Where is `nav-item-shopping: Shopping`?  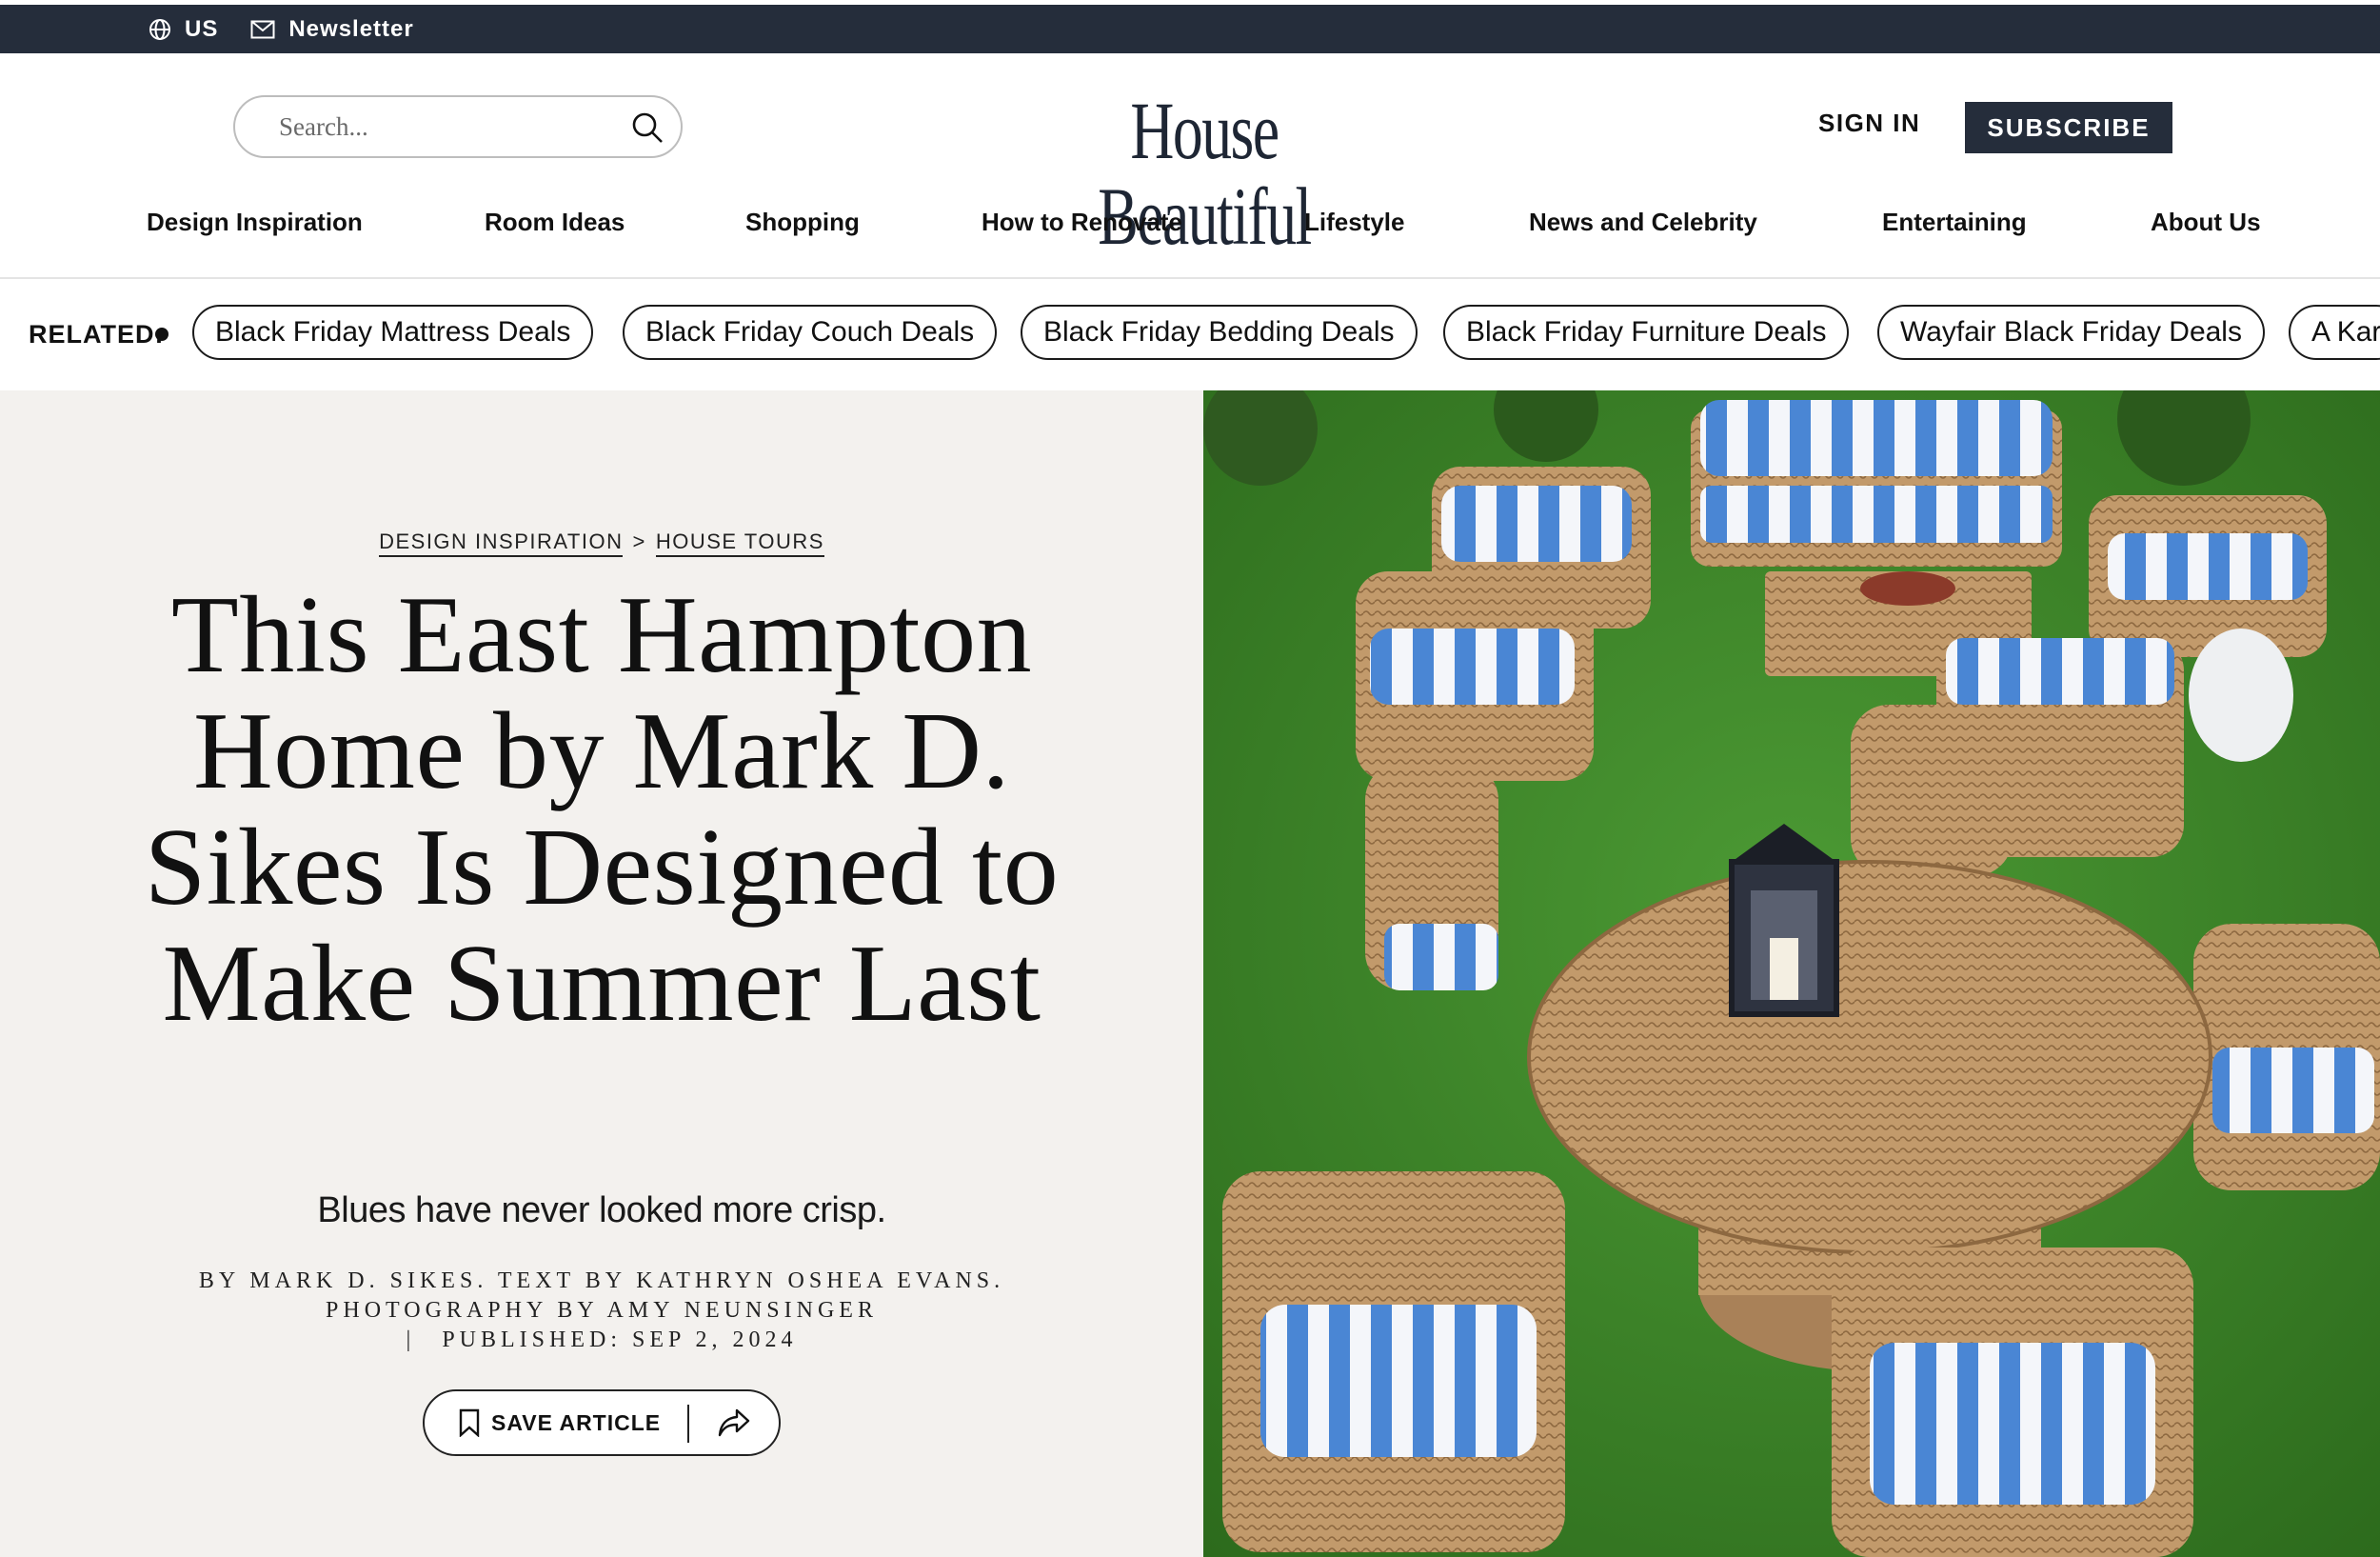 nav-item-shopping: Shopping is located at coordinates (802, 222).